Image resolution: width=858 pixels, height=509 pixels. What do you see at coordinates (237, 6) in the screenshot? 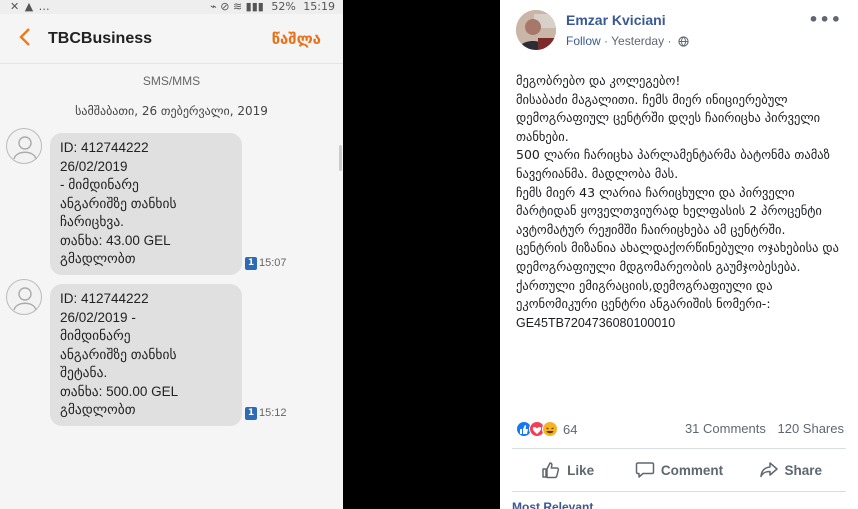
I see `signal-icons: ⌁ ⊘ ≋ ▮▮▮` at bounding box center [237, 6].